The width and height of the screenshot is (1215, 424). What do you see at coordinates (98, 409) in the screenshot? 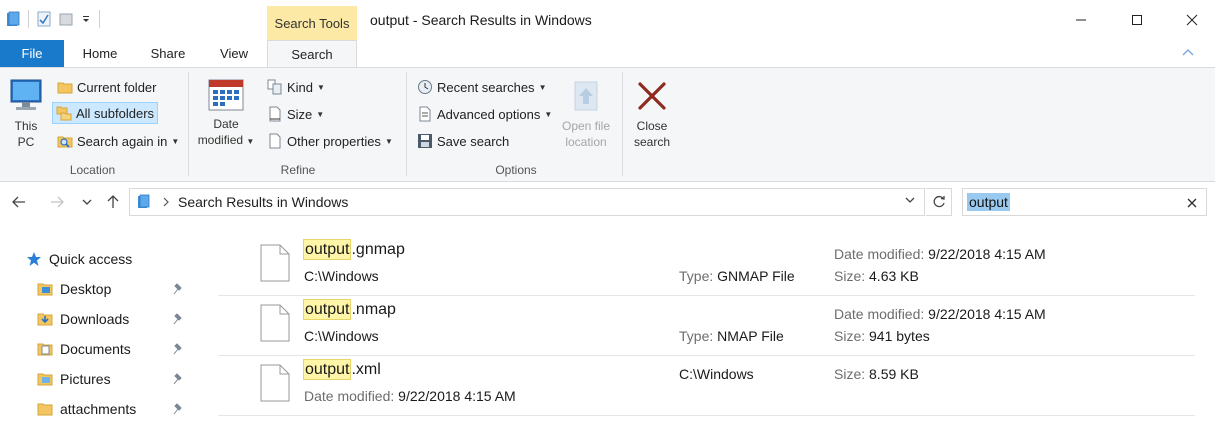
I see `nav-item-label: attachments` at bounding box center [98, 409].